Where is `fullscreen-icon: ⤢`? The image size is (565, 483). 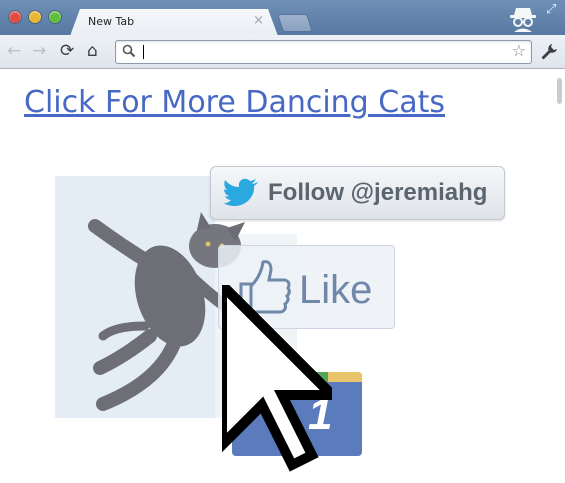 fullscreen-icon: ⤢ is located at coordinates (551, 9).